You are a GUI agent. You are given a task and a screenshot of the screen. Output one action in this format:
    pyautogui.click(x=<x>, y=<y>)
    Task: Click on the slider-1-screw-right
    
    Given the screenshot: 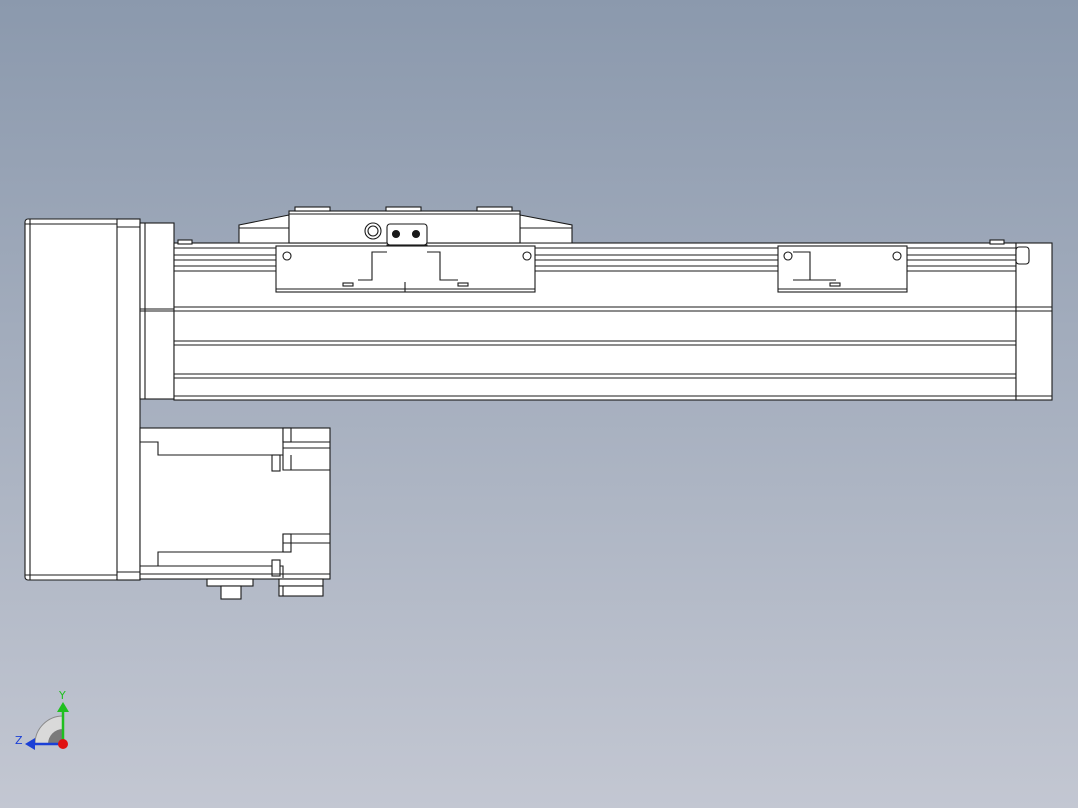 What is the action you would take?
    pyautogui.click(x=527, y=256)
    